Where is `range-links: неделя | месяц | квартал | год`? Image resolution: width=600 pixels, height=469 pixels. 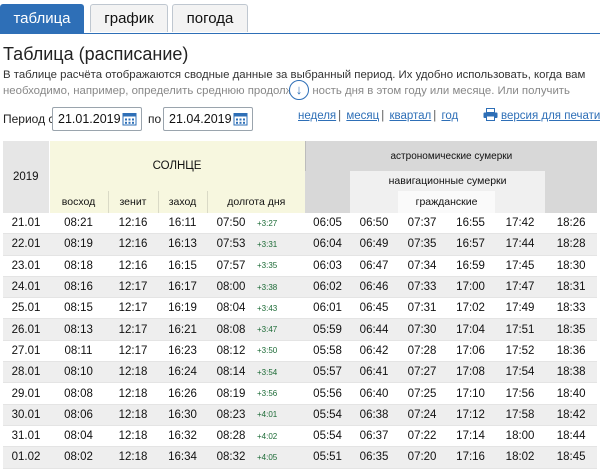
range-links: неделя | месяц | квартал | год is located at coordinates (378, 116).